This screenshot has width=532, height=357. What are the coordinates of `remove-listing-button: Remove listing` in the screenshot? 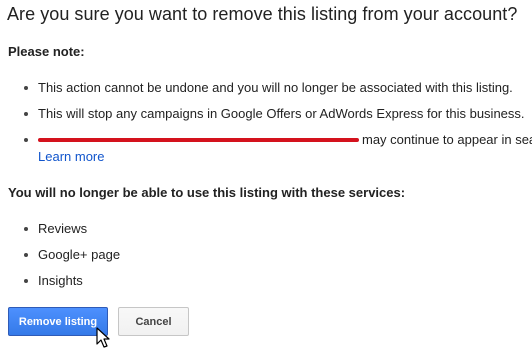 It's located at (58, 321).